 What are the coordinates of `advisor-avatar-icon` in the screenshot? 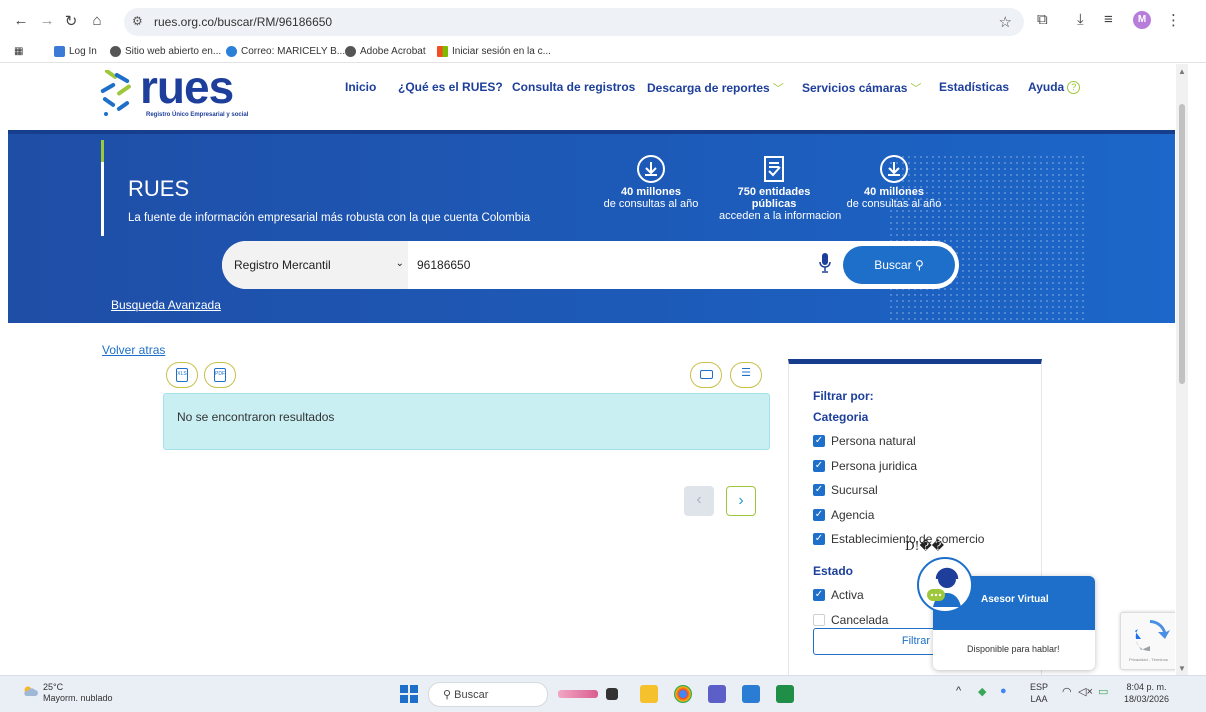 It's located at (945, 585).